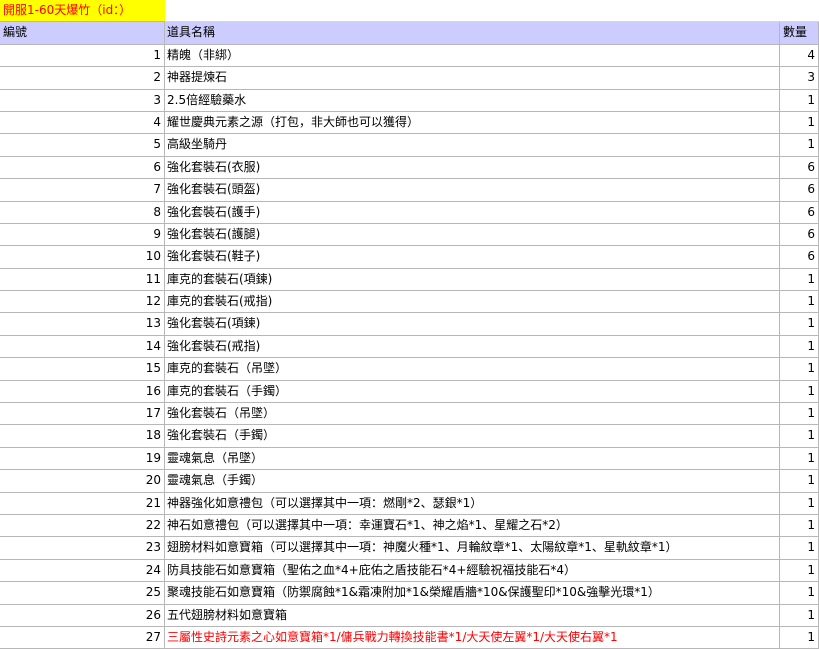 Image resolution: width=819 pixels, height=649 pixels. What do you see at coordinates (799, 56) in the screenshot?
I see `row-quantity: 4` at bounding box center [799, 56].